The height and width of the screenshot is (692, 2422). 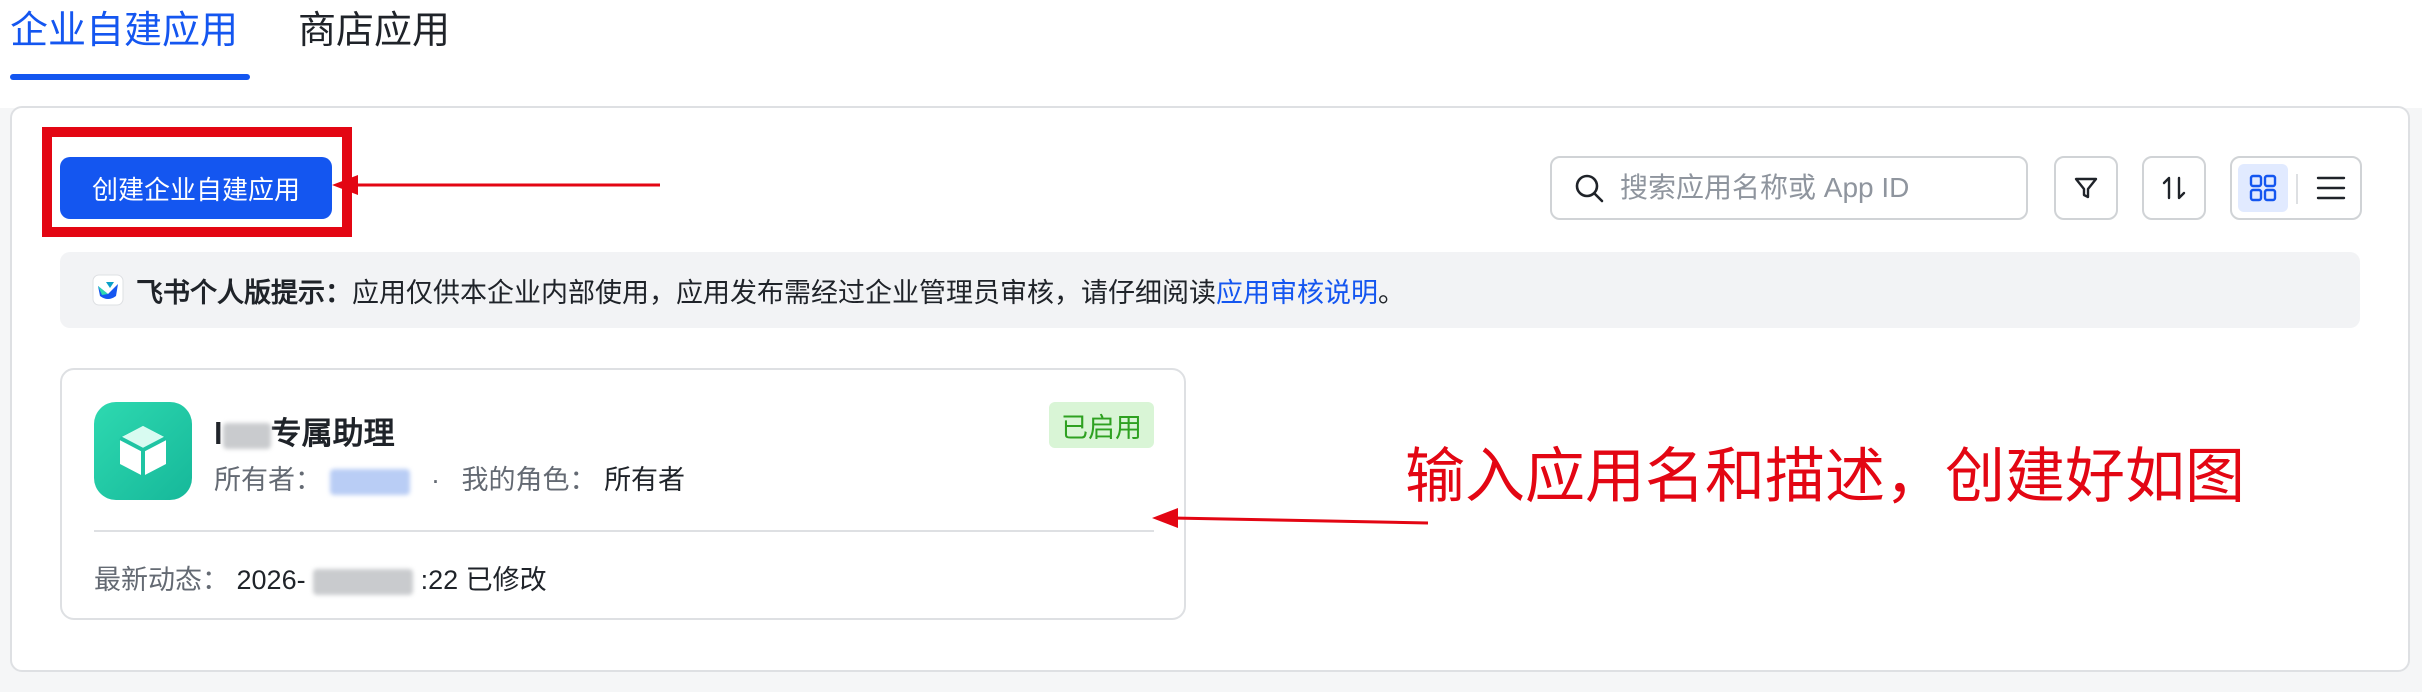 What do you see at coordinates (369, 481) in the screenshot?
I see `owner-redacted` at bounding box center [369, 481].